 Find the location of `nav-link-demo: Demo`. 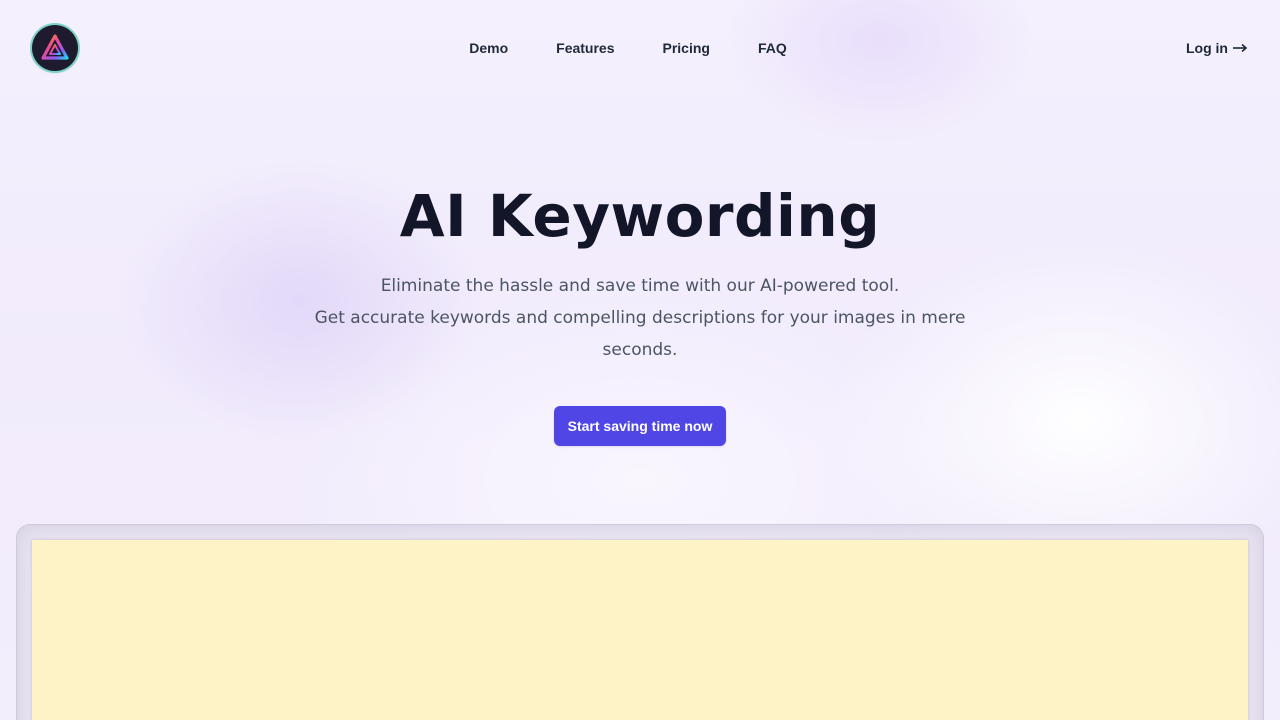

nav-link-demo: Demo is located at coordinates (488, 48).